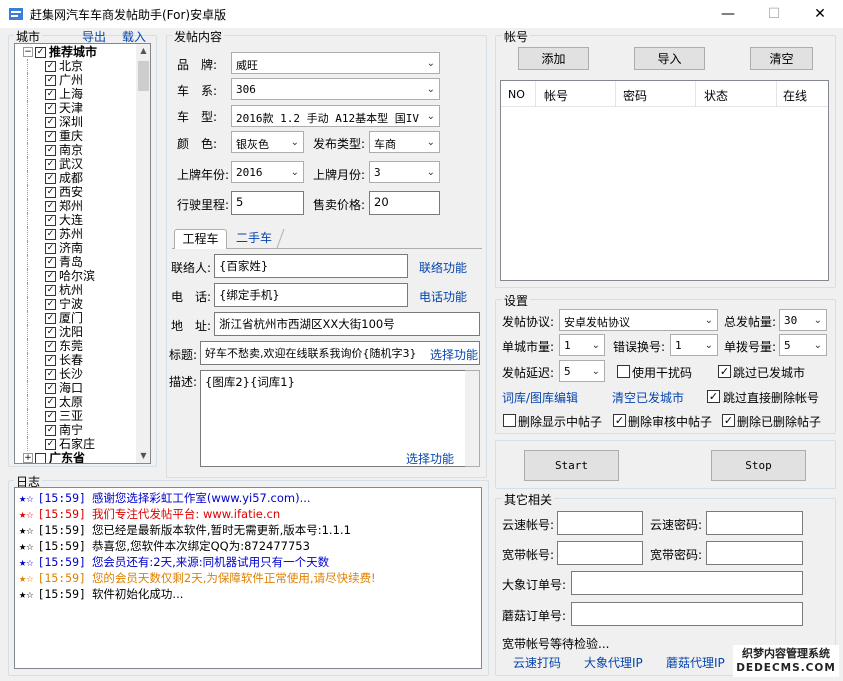  I want to click on subject-link: 选择功能, so click(453, 354).